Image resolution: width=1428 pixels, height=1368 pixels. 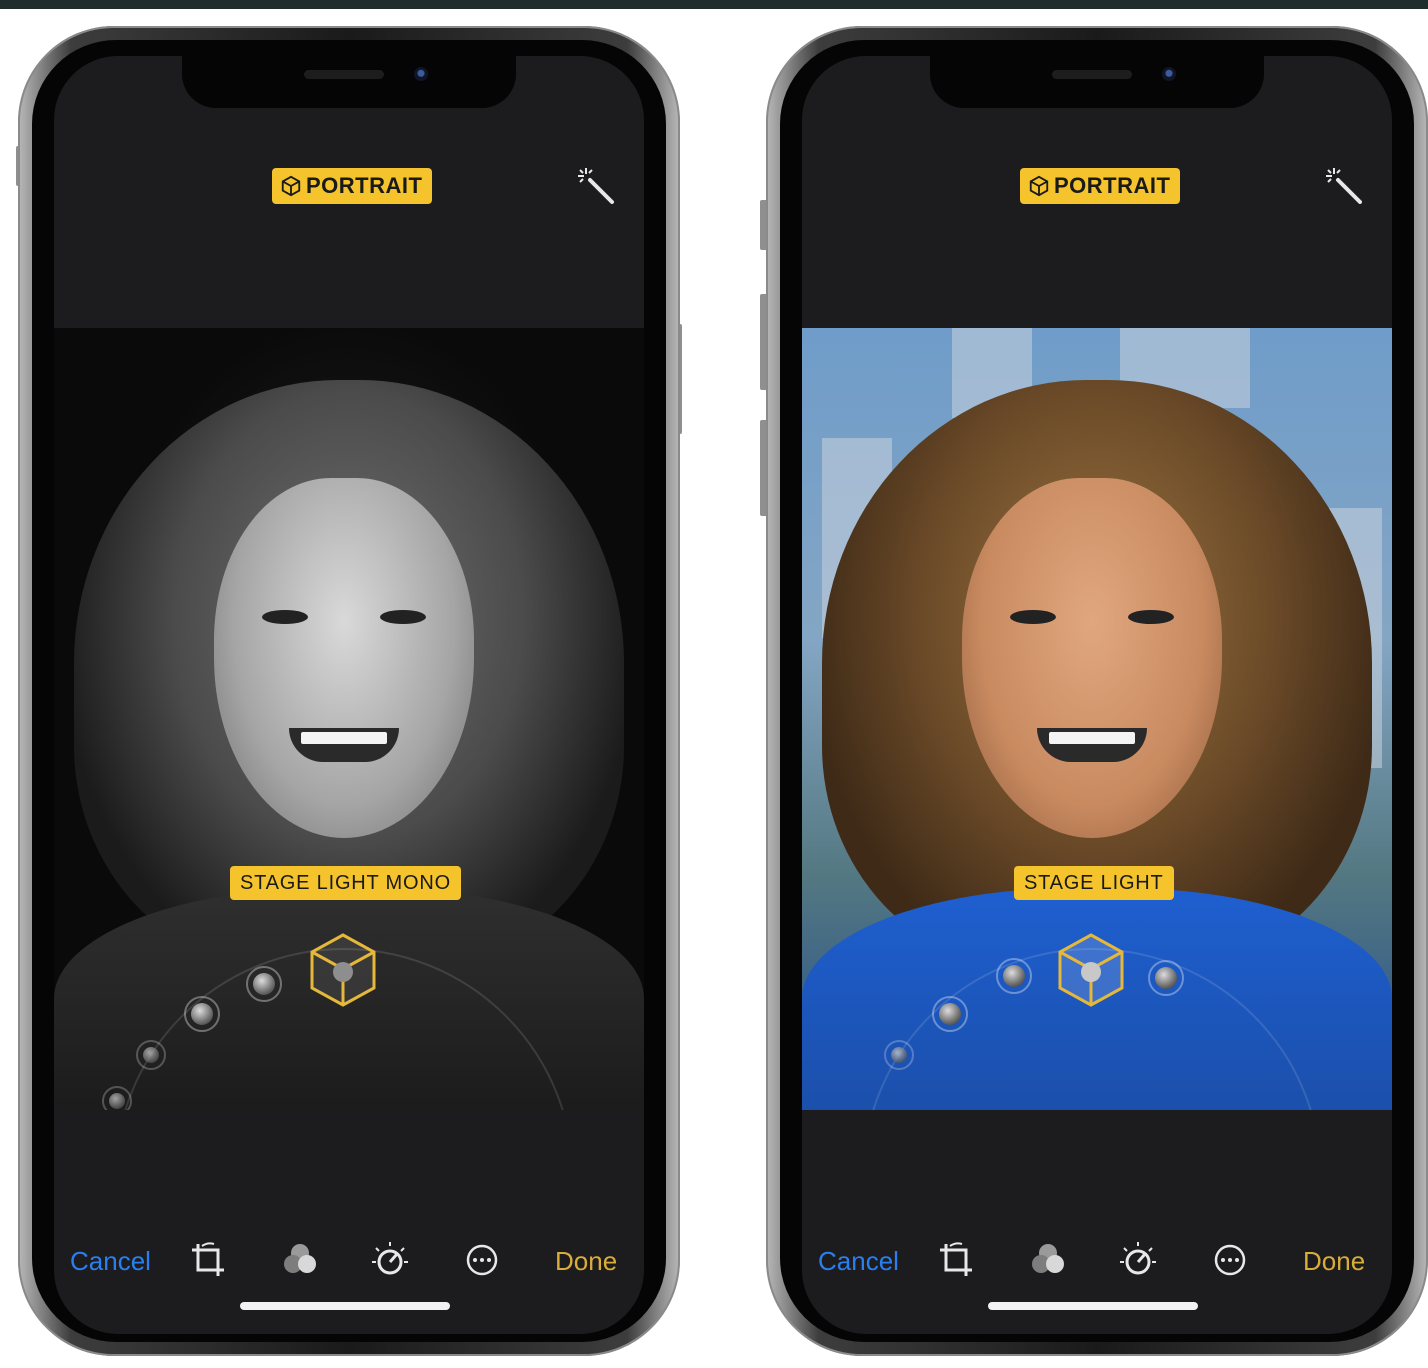 I want to click on lighting-effect-text: STAGE LIGHT MONO, so click(x=345, y=882).